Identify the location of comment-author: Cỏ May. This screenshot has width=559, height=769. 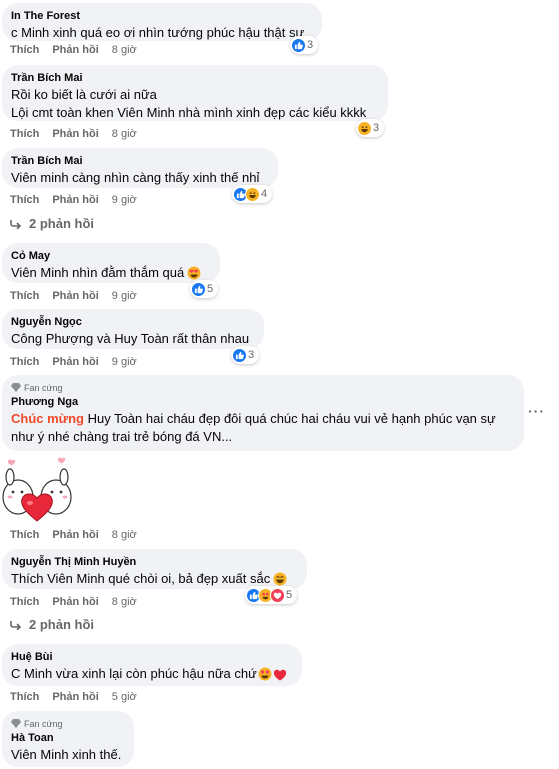
(110, 256).